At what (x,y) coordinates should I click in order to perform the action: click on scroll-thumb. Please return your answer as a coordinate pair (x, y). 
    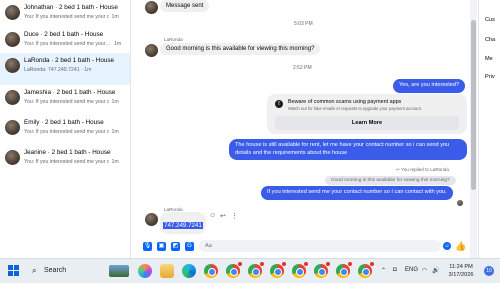
    Looking at the image, I should click on (473, 105).